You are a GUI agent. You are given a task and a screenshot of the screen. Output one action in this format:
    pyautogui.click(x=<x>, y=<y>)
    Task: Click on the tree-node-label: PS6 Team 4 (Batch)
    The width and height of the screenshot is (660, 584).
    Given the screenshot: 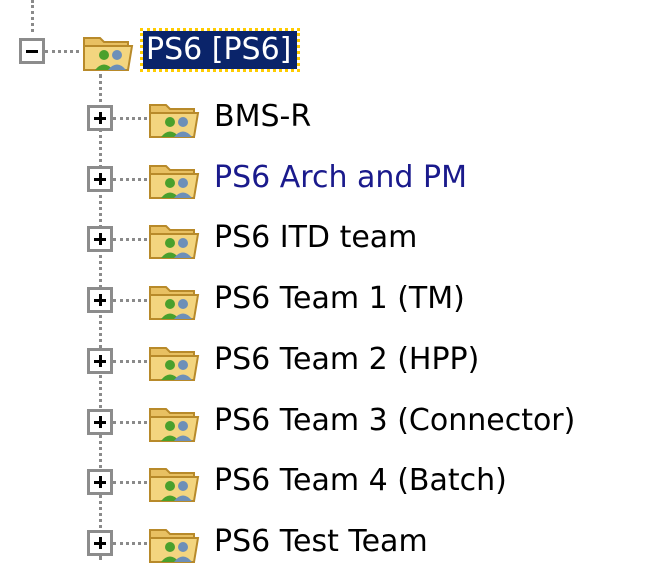 What is the action you would take?
    pyautogui.click(x=360, y=481)
    